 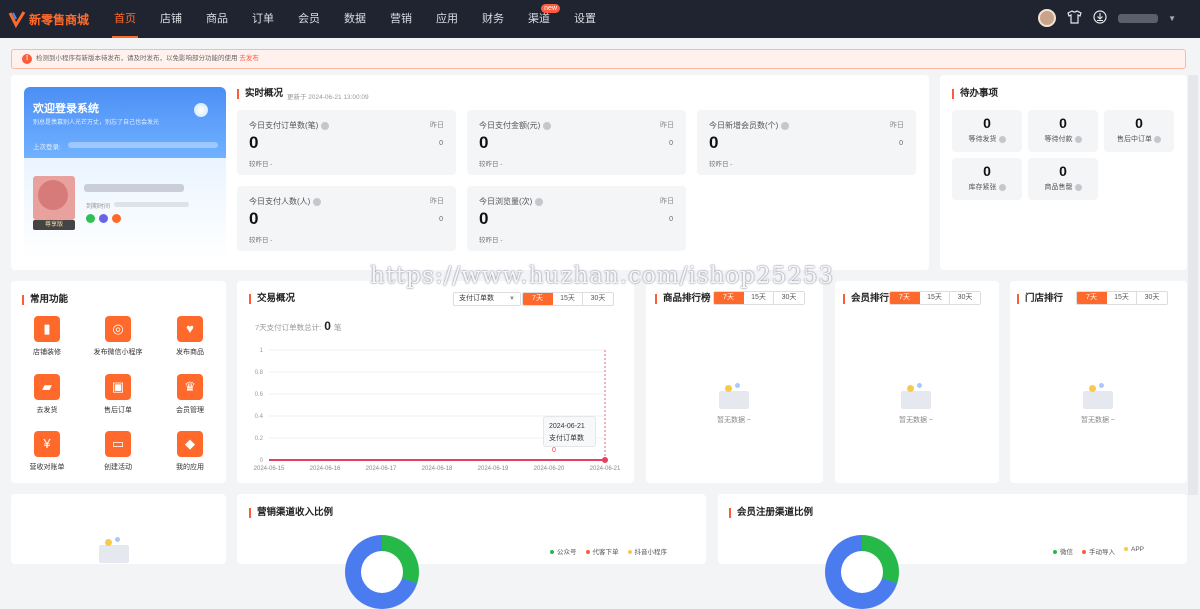 What do you see at coordinates (262, 461) in the screenshot?
I see `y-tick-label: 0` at bounding box center [262, 461].